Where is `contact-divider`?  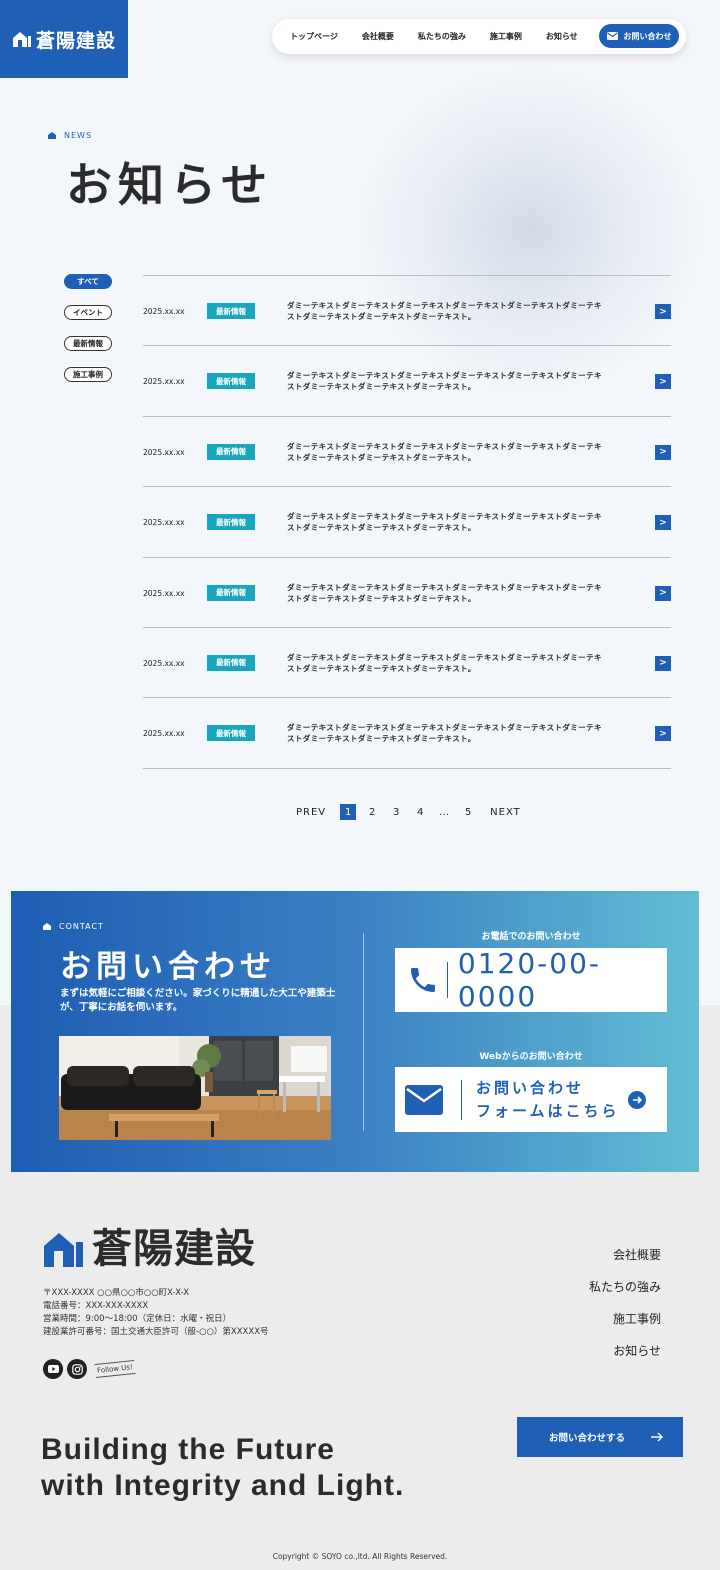 contact-divider is located at coordinates (363, 1032).